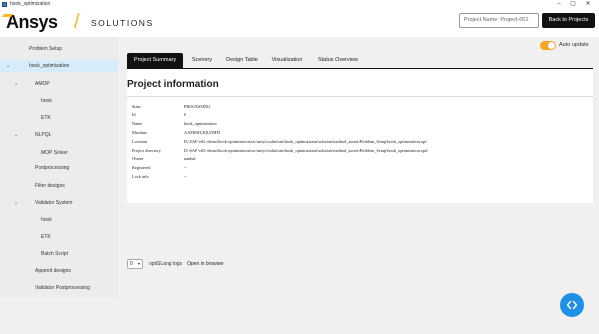  Describe the element at coordinates (77, 22) in the screenshot. I see `logo-slash: /` at that location.